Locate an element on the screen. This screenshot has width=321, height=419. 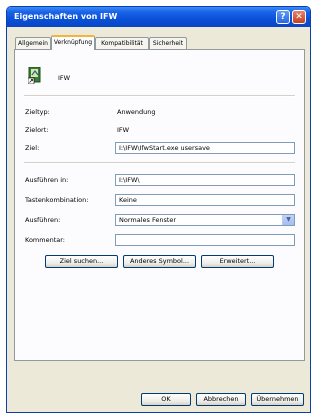
comment-label: Kommentar: is located at coordinates (45, 240).